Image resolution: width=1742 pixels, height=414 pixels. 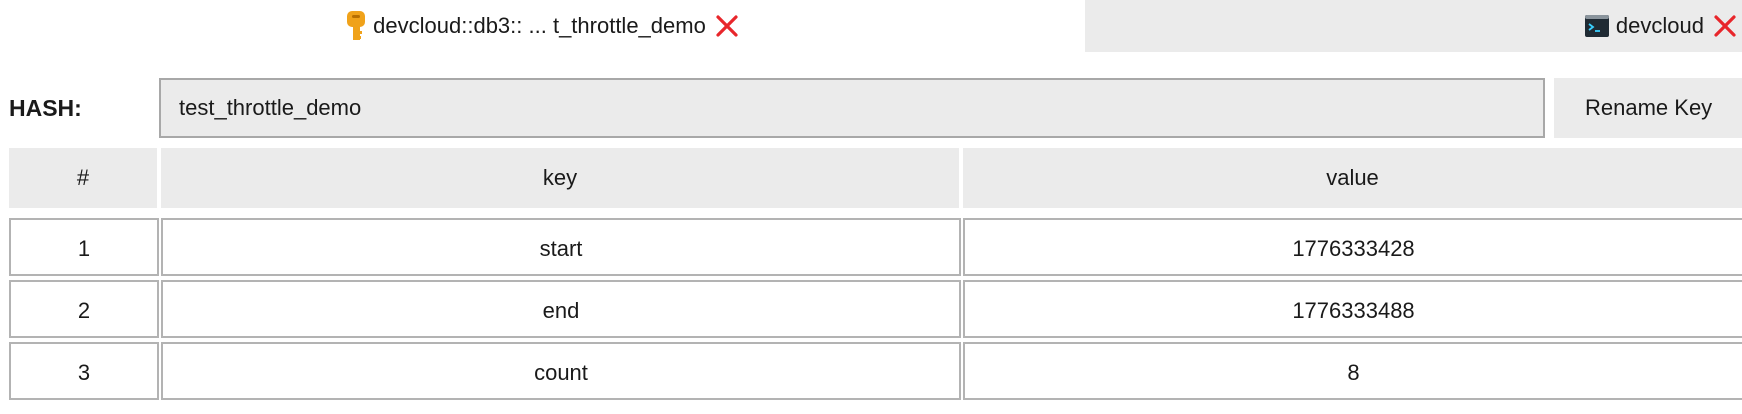 What do you see at coordinates (1352, 309) in the screenshot?
I see `row-value: 1776333488` at bounding box center [1352, 309].